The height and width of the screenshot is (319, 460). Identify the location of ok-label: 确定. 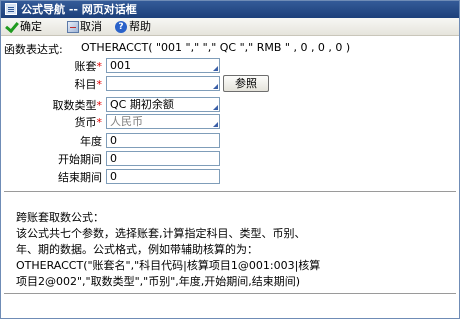
(31, 26).